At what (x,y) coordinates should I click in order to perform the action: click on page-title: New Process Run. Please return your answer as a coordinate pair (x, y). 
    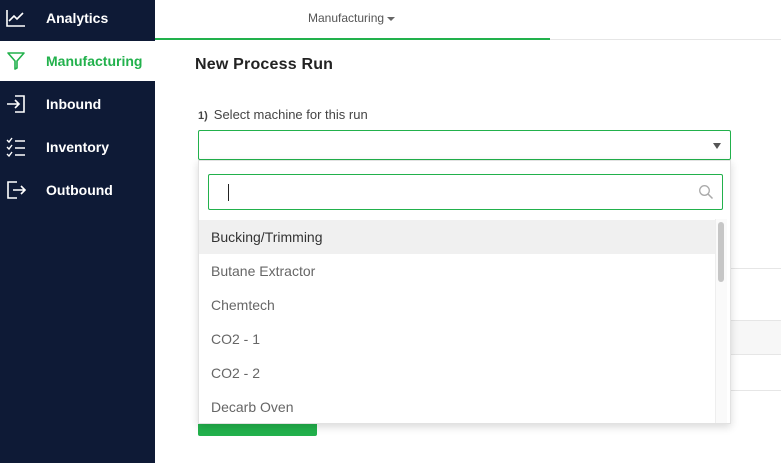
    Looking at the image, I should click on (264, 64).